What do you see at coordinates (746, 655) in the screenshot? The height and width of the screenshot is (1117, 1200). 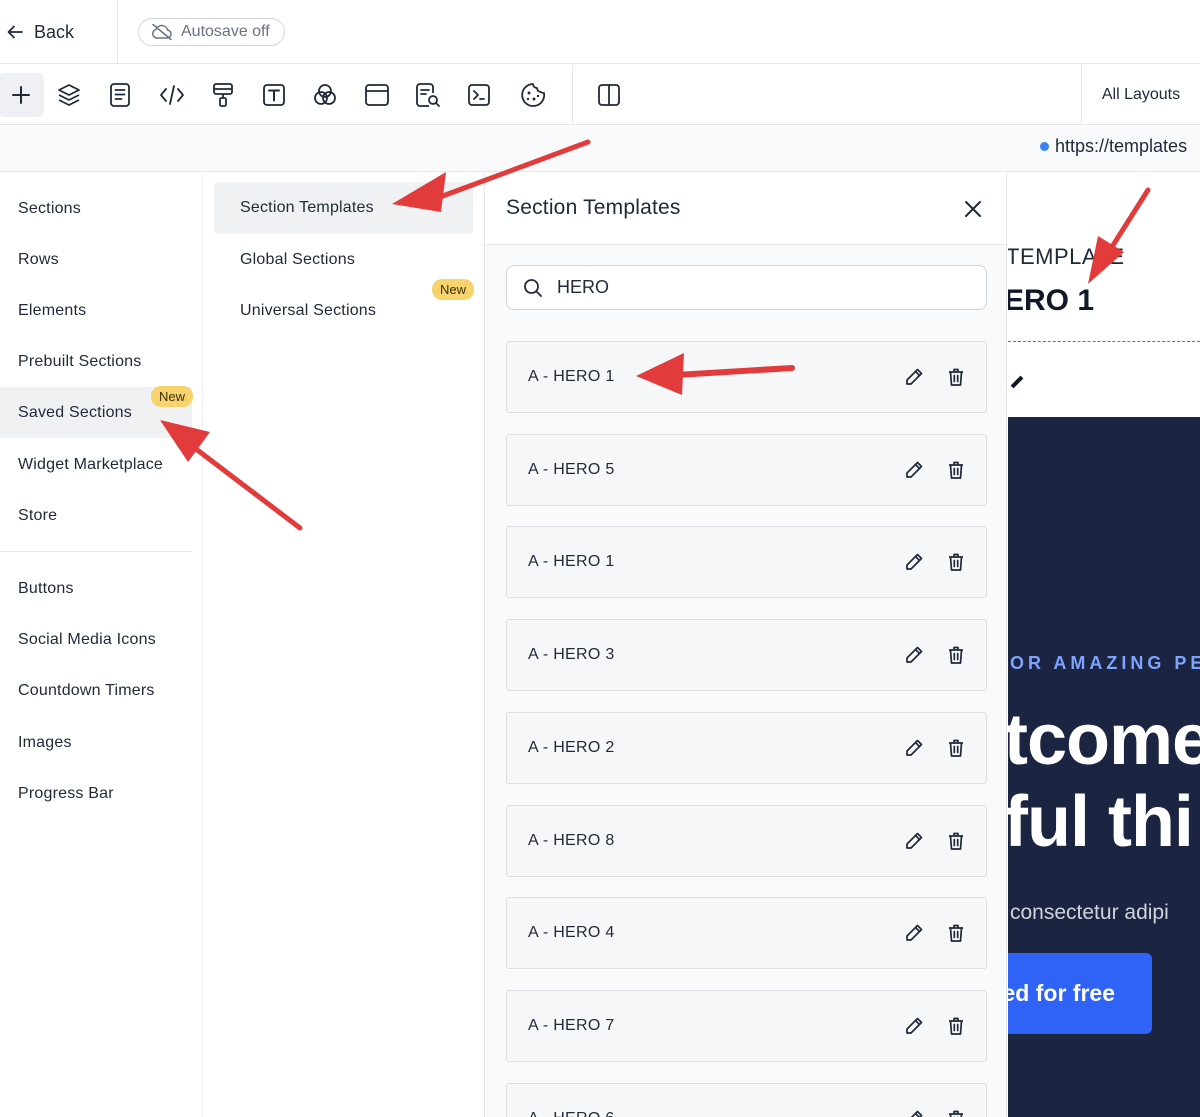 I see `template-card: A - HERO 3` at bounding box center [746, 655].